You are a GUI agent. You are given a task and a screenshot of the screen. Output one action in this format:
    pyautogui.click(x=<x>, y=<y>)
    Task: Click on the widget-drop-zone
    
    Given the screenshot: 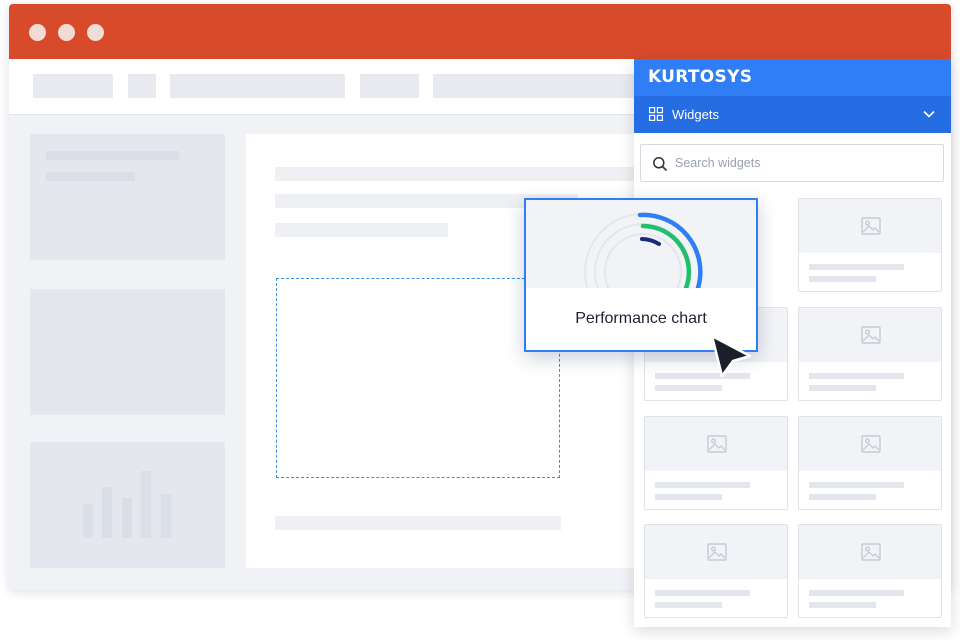 What is the action you would take?
    pyautogui.click(x=418, y=378)
    